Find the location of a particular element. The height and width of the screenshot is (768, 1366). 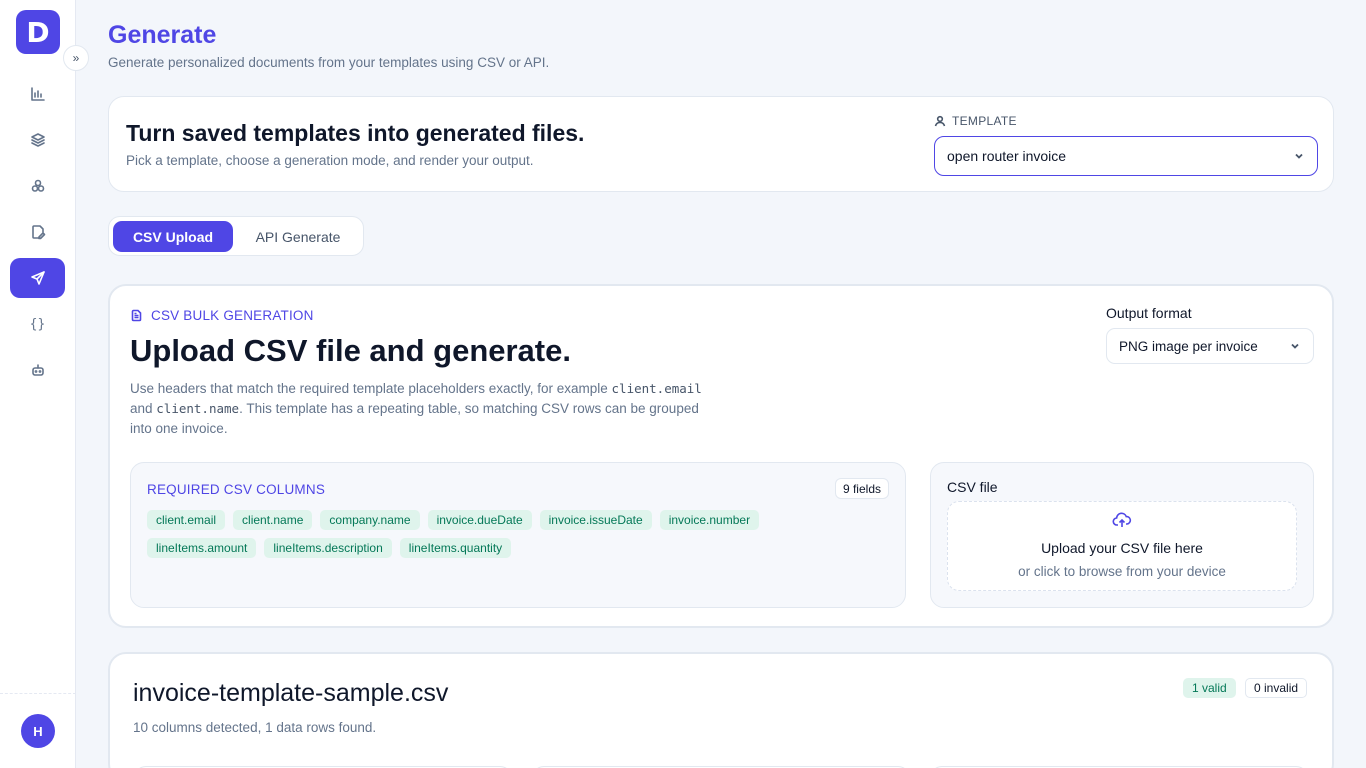

sidebar-item-layers is located at coordinates (37, 140).